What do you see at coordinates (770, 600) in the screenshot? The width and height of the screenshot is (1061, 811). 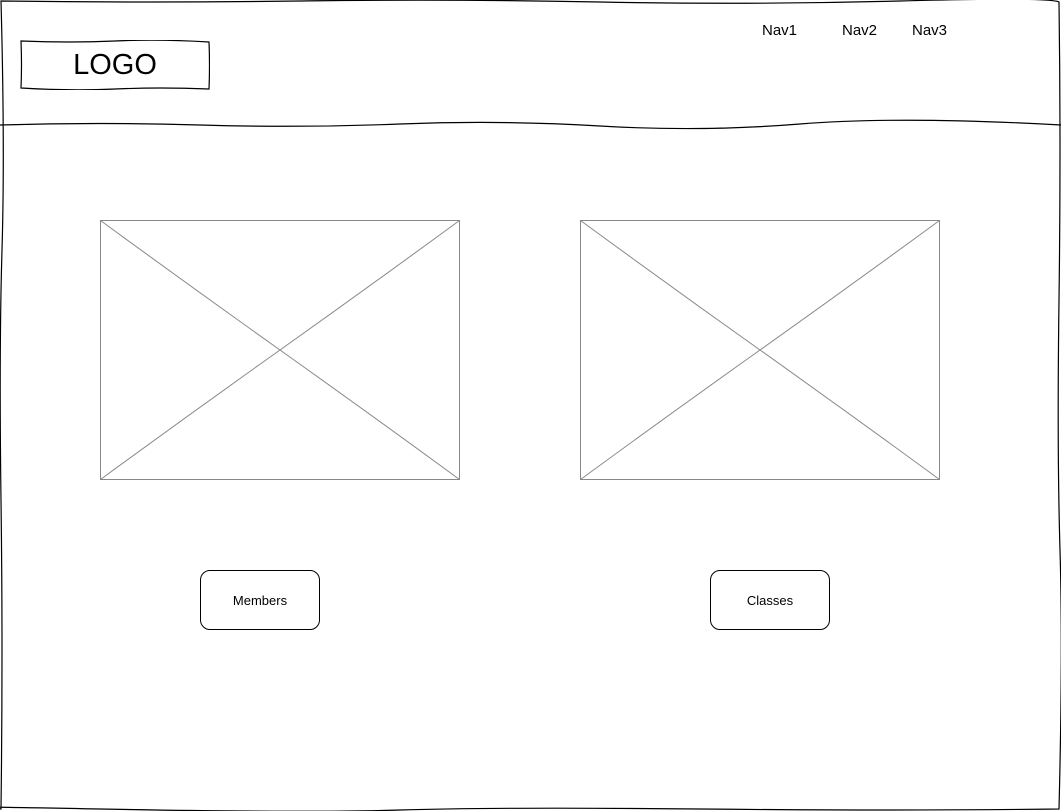 I see `classes-button: Classes` at bounding box center [770, 600].